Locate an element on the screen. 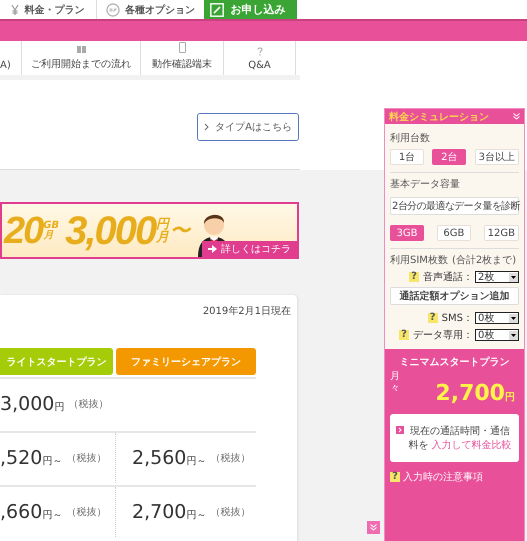 The height and width of the screenshot is (541, 527). banner-tilde: 〜 is located at coordinates (180, 231).